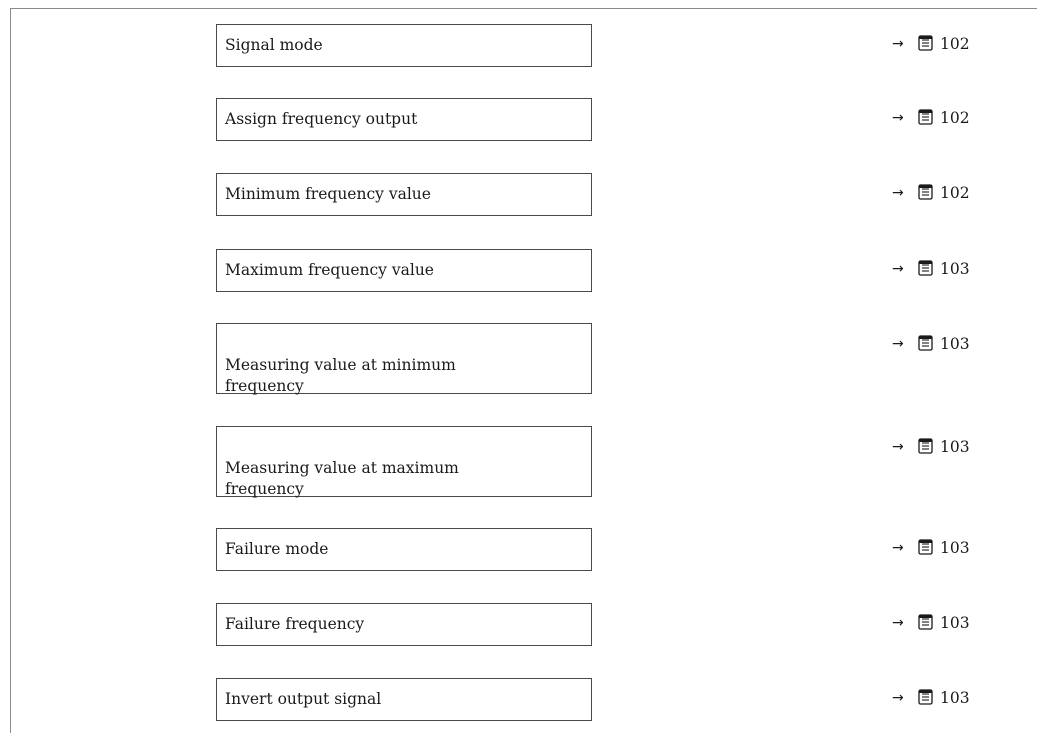 Image resolution: width=1037 pixels, height=733 pixels. I want to click on page-ref-signal-mode: → 102, so click(931, 44).